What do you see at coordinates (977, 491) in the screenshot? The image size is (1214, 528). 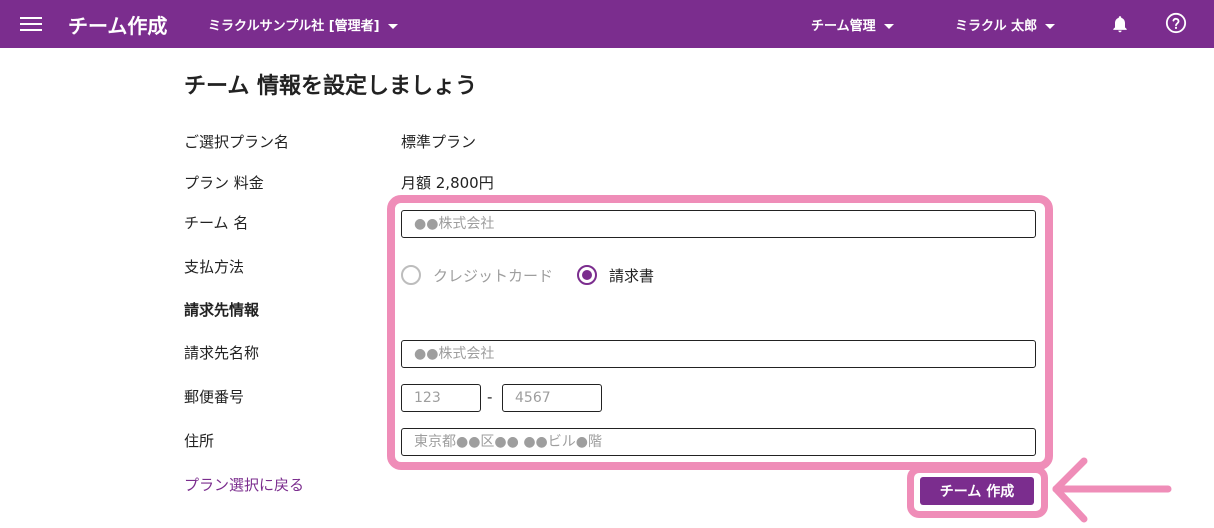 I see `create-team-button: チーム 作成` at bounding box center [977, 491].